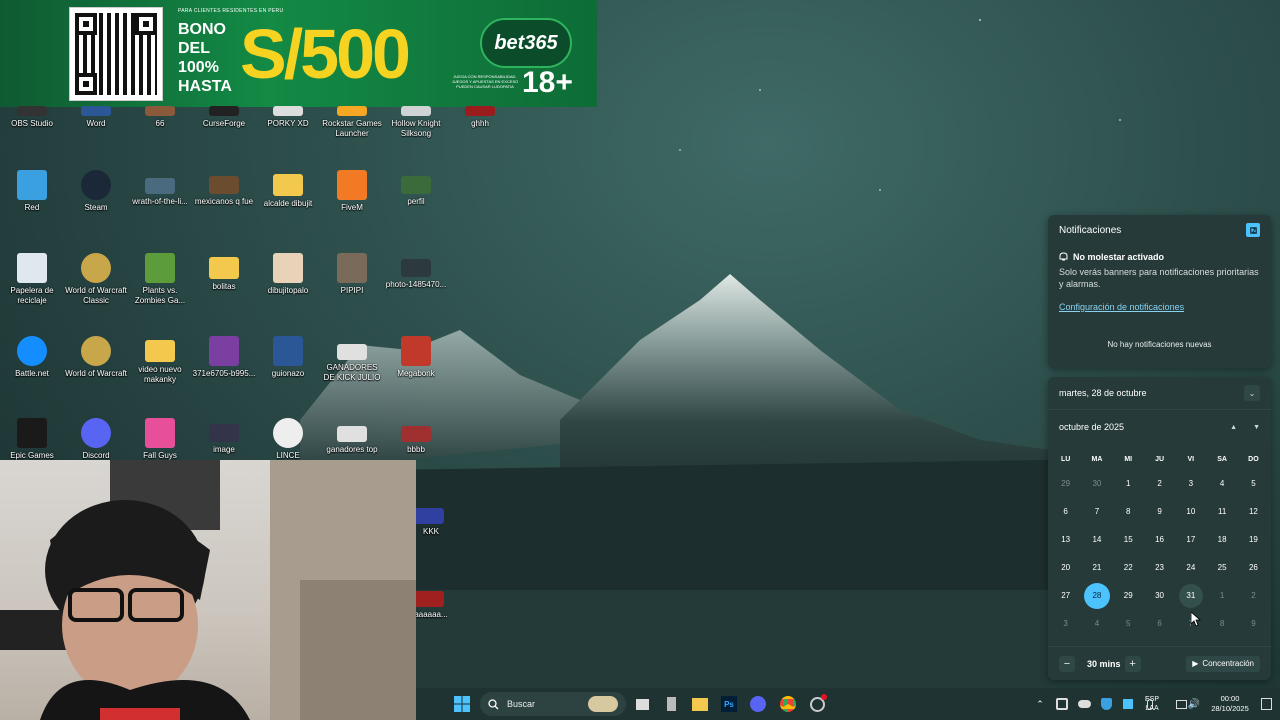  What do you see at coordinates (1159, 307) in the screenshot?
I see `notification-settings-link: Configuración de notificaciones` at bounding box center [1159, 307].